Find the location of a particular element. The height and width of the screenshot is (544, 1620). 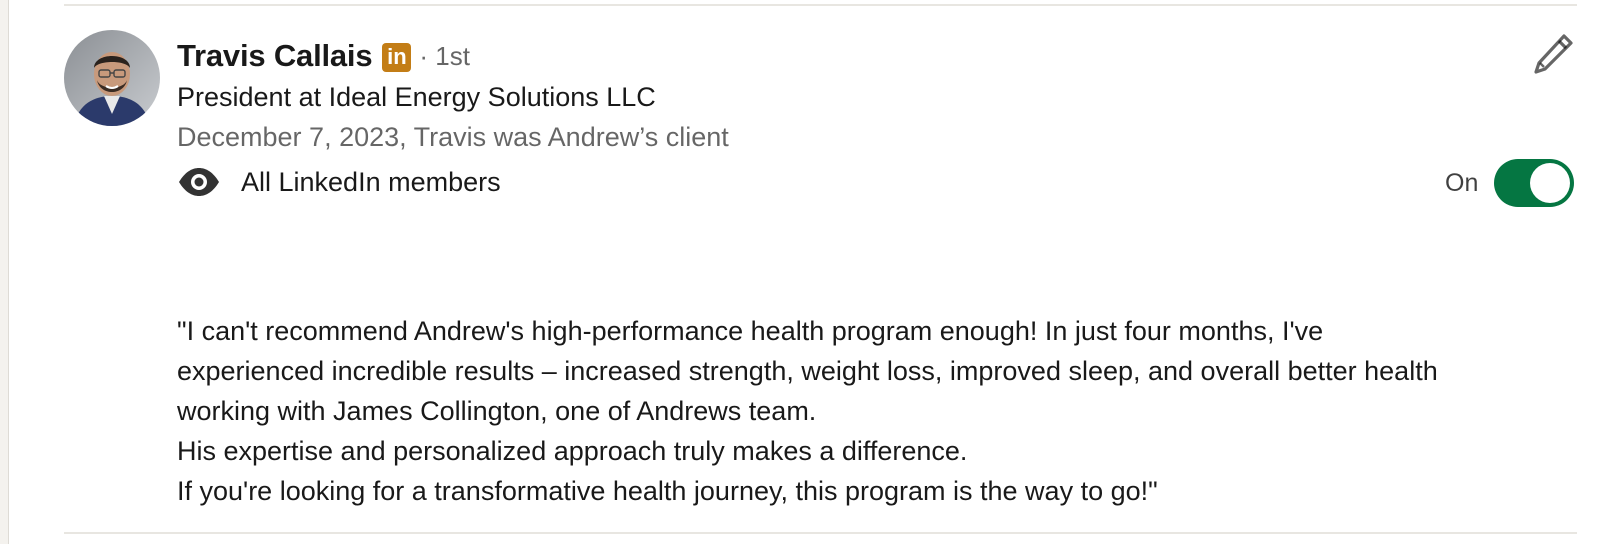

toggle-state-label: On is located at coordinates (1462, 182).